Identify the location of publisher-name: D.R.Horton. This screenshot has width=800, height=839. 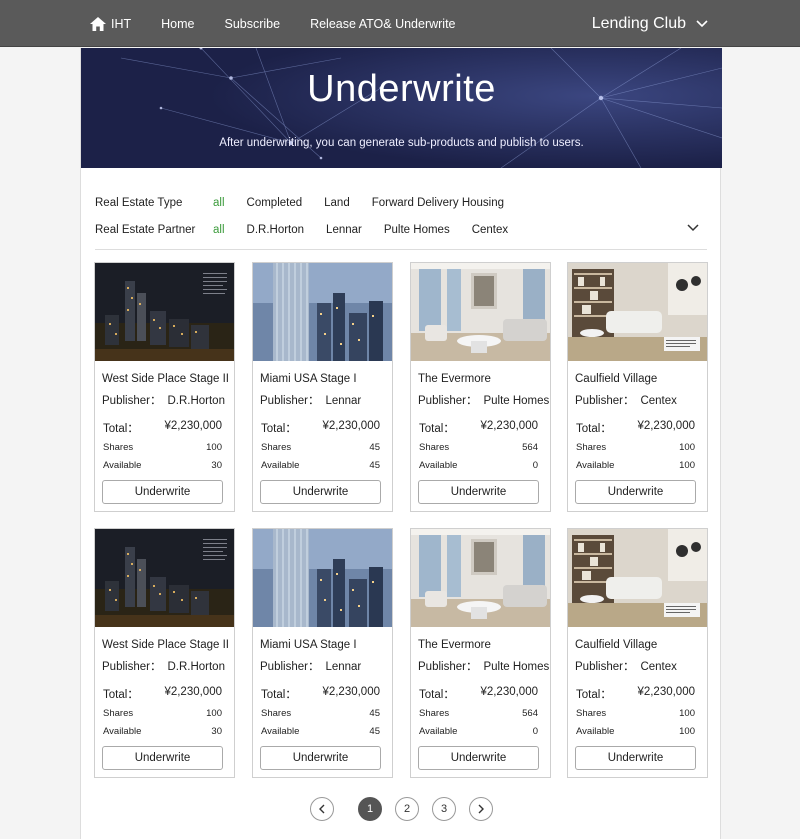
(196, 667).